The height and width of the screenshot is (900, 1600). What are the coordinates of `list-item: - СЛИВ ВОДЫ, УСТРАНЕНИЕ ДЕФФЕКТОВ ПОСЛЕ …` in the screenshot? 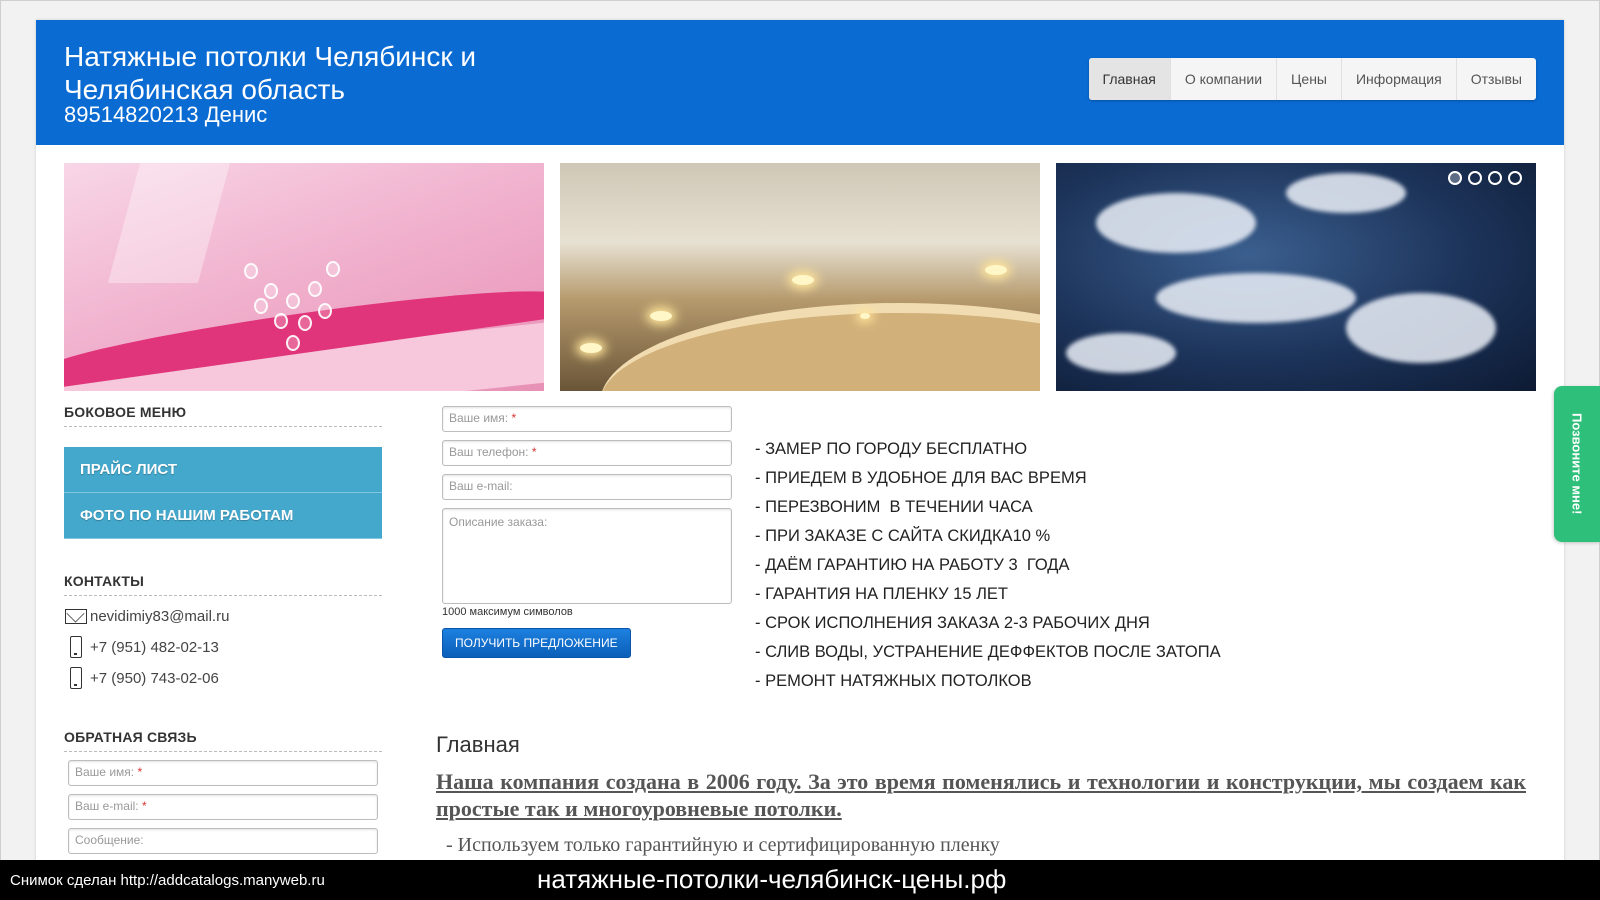 It's located at (988, 652).